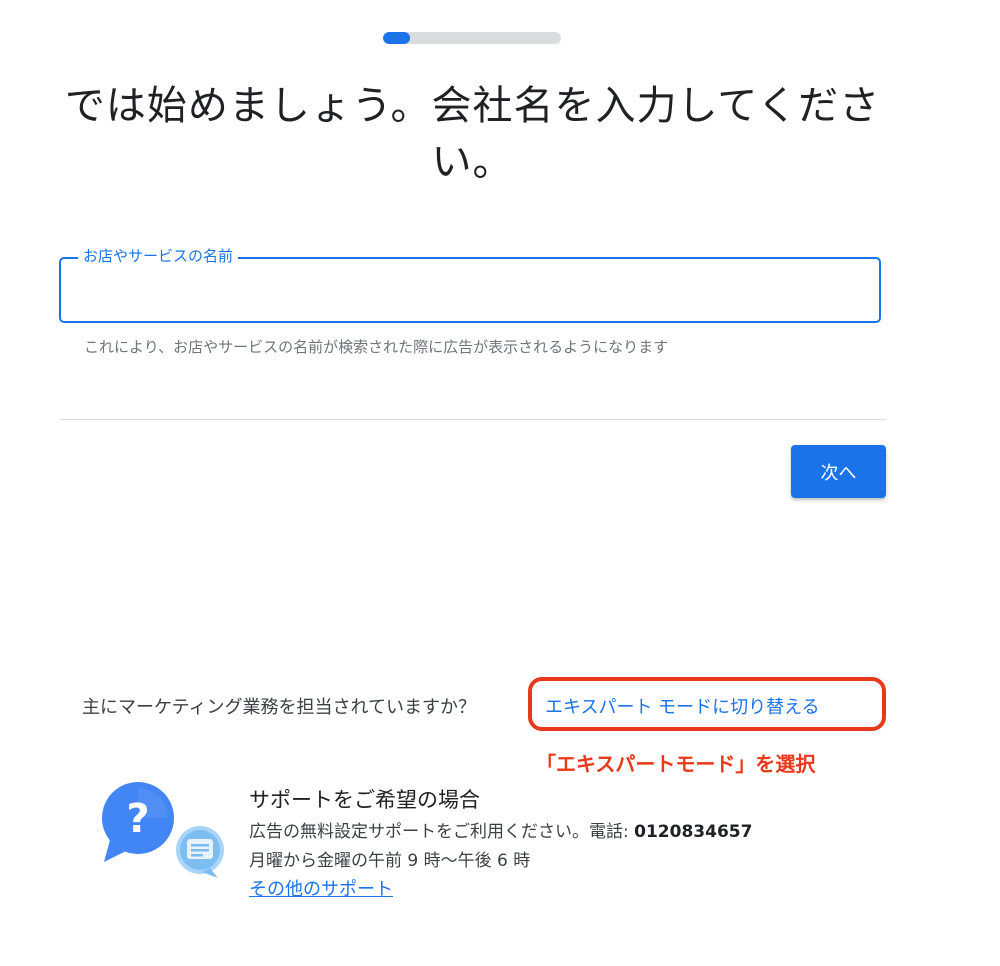 This screenshot has height=966, width=1000. I want to click on page-title-line-1: では始めましょう。会社名を入力してくださ, so click(472, 106).